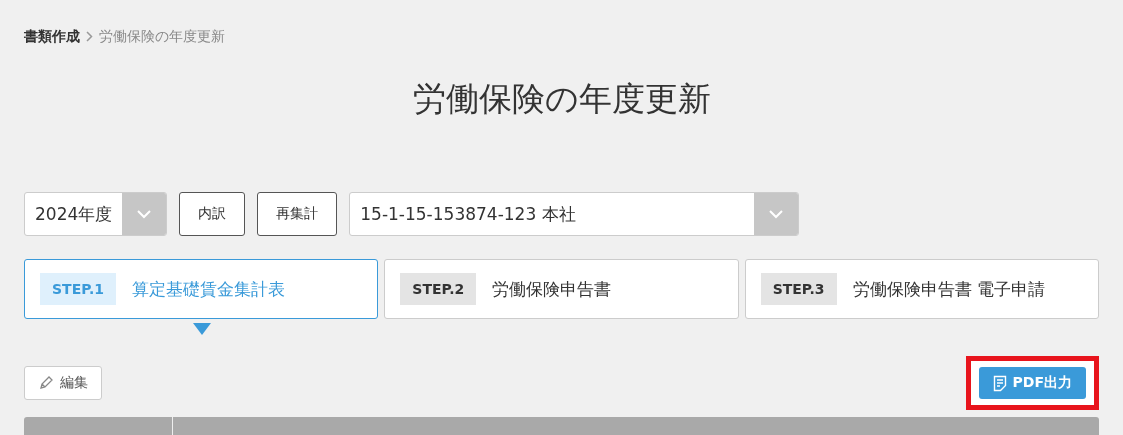 The width and height of the screenshot is (1123, 435). Describe the element at coordinates (798, 289) in the screenshot. I see `step-badge: STEP.3` at that location.